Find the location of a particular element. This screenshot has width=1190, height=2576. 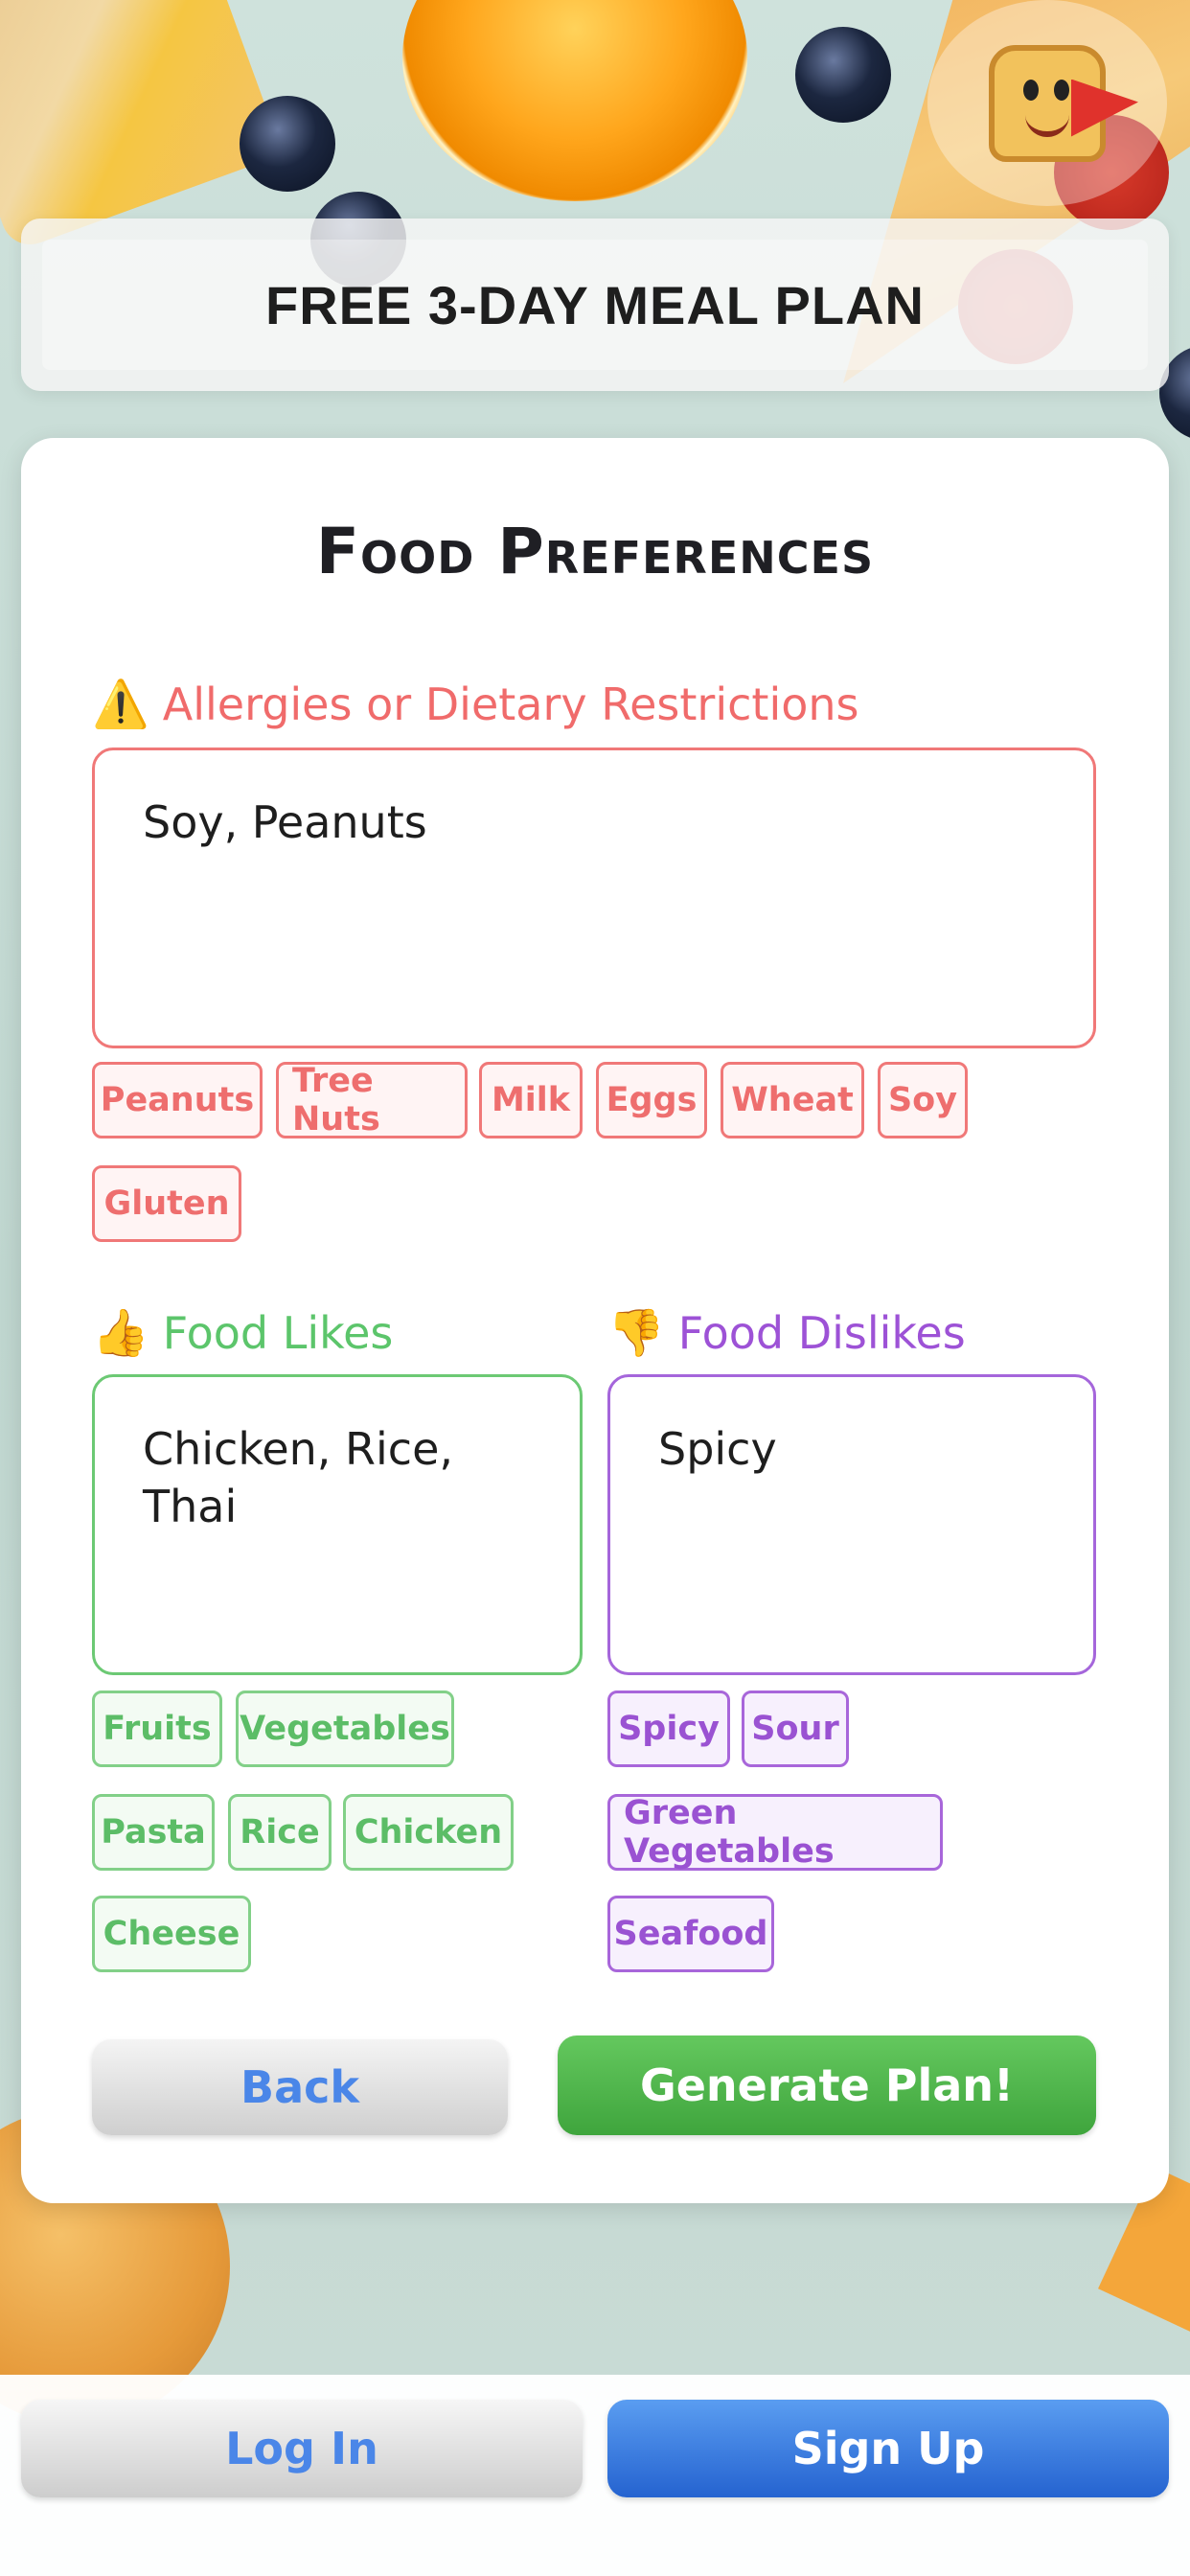

allergy-chip-peanuts: Peanuts is located at coordinates (178, 1100).